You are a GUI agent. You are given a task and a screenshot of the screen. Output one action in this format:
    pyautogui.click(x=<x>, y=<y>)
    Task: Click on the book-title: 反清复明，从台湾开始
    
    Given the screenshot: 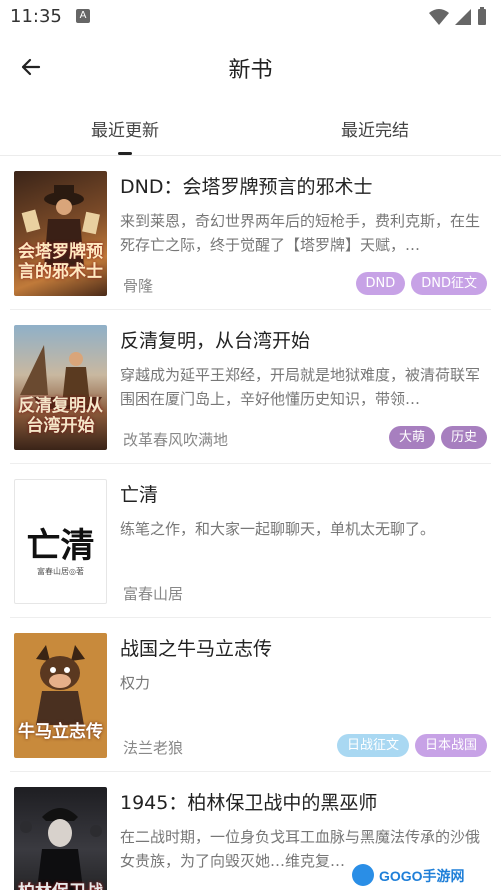 What is the action you would take?
    pyautogui.click(x=215, y=341)
    